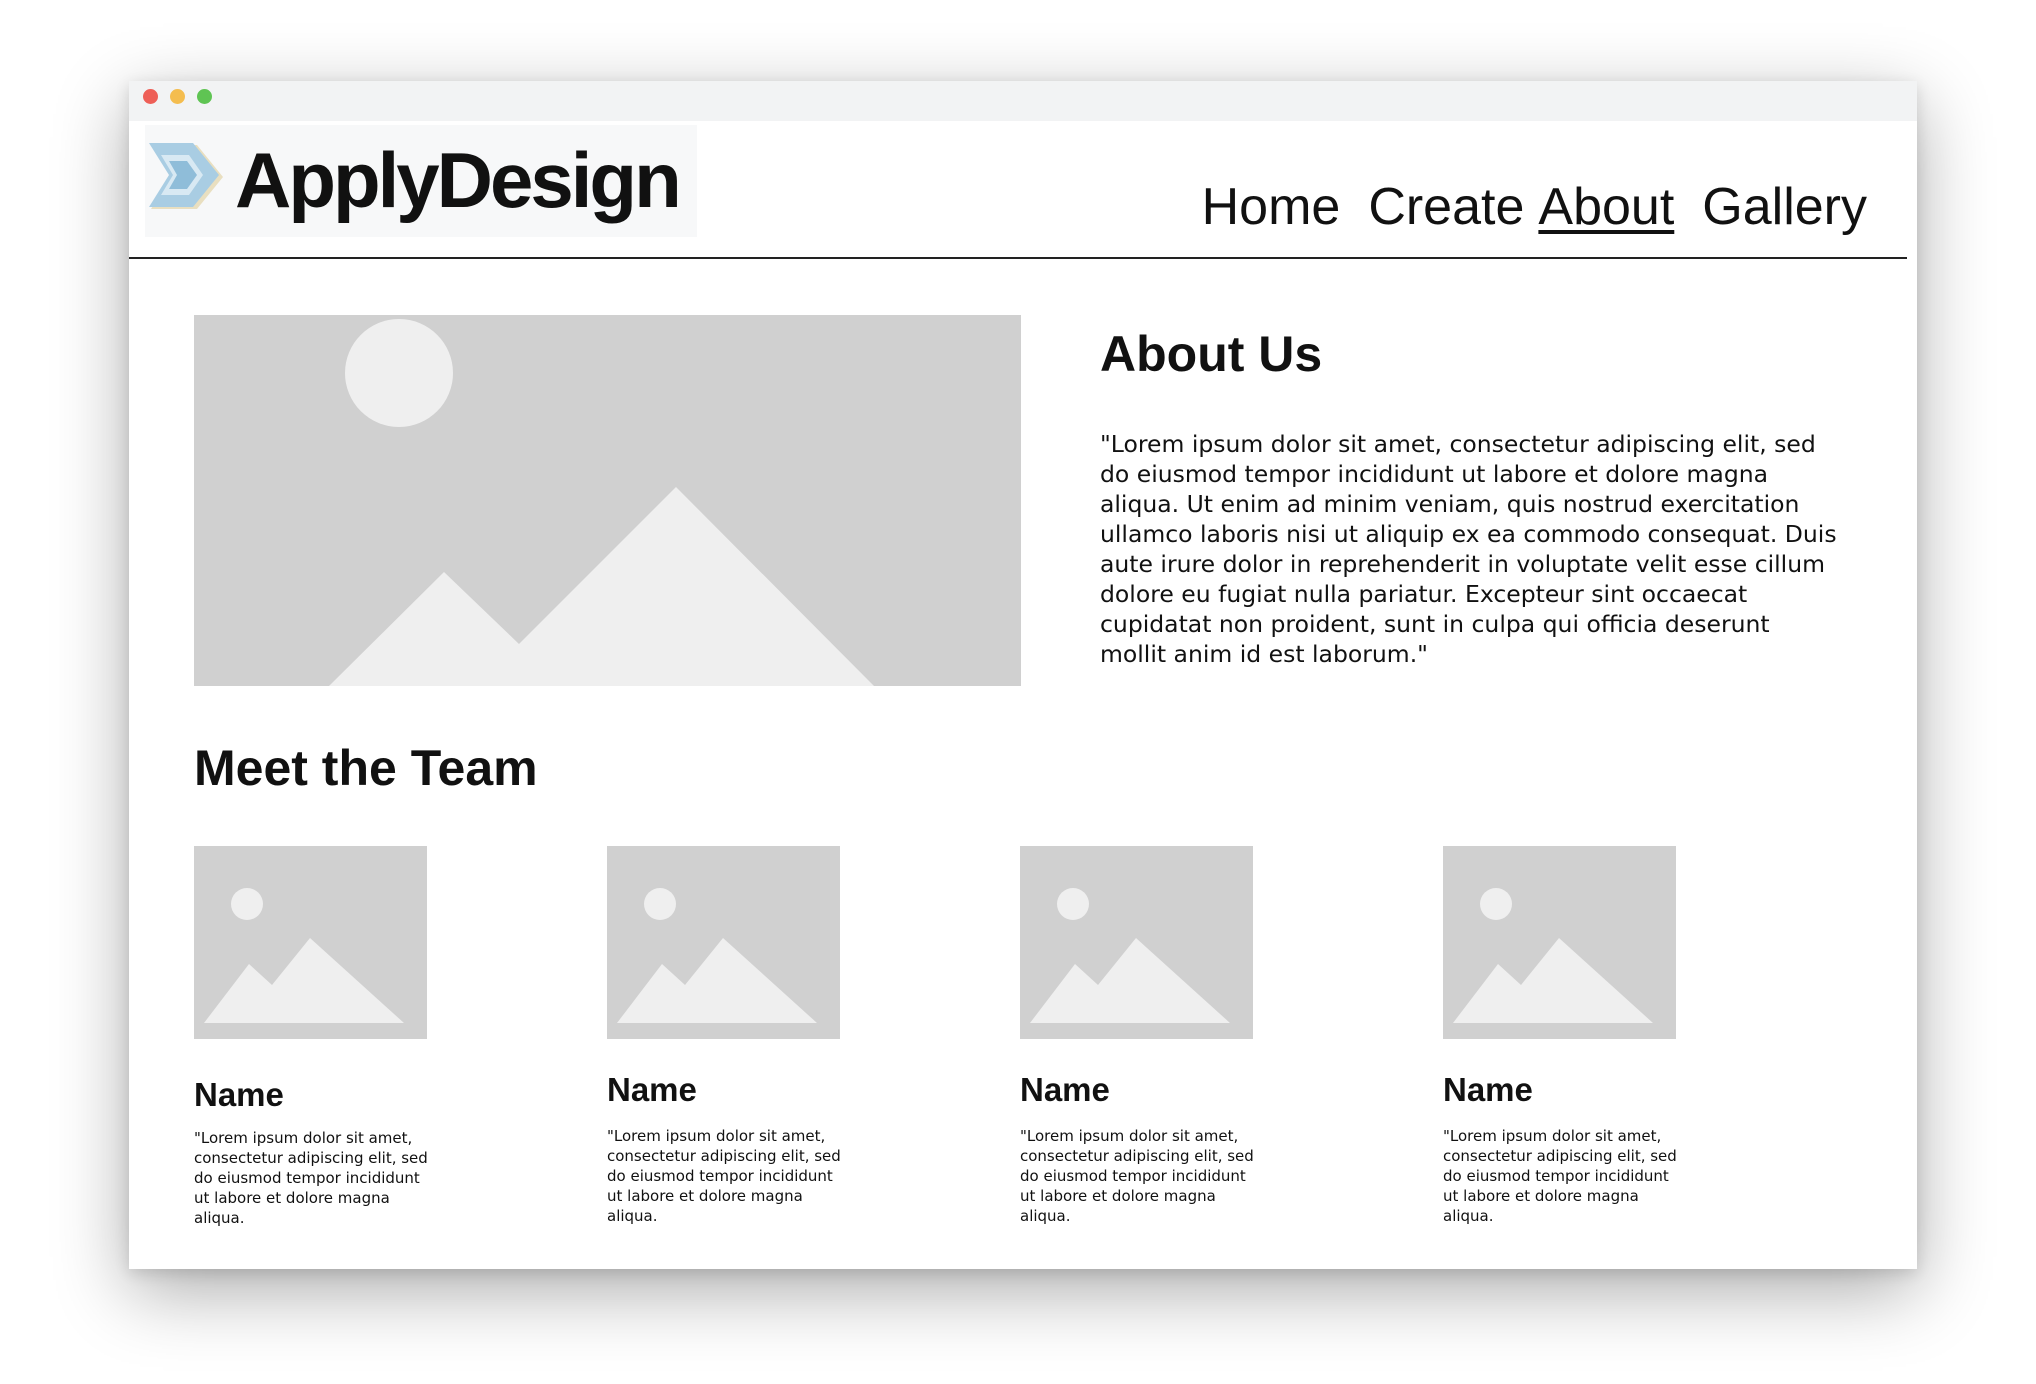  I want to click on logo-wordmark: ApplyDesign, so click(458, 180).